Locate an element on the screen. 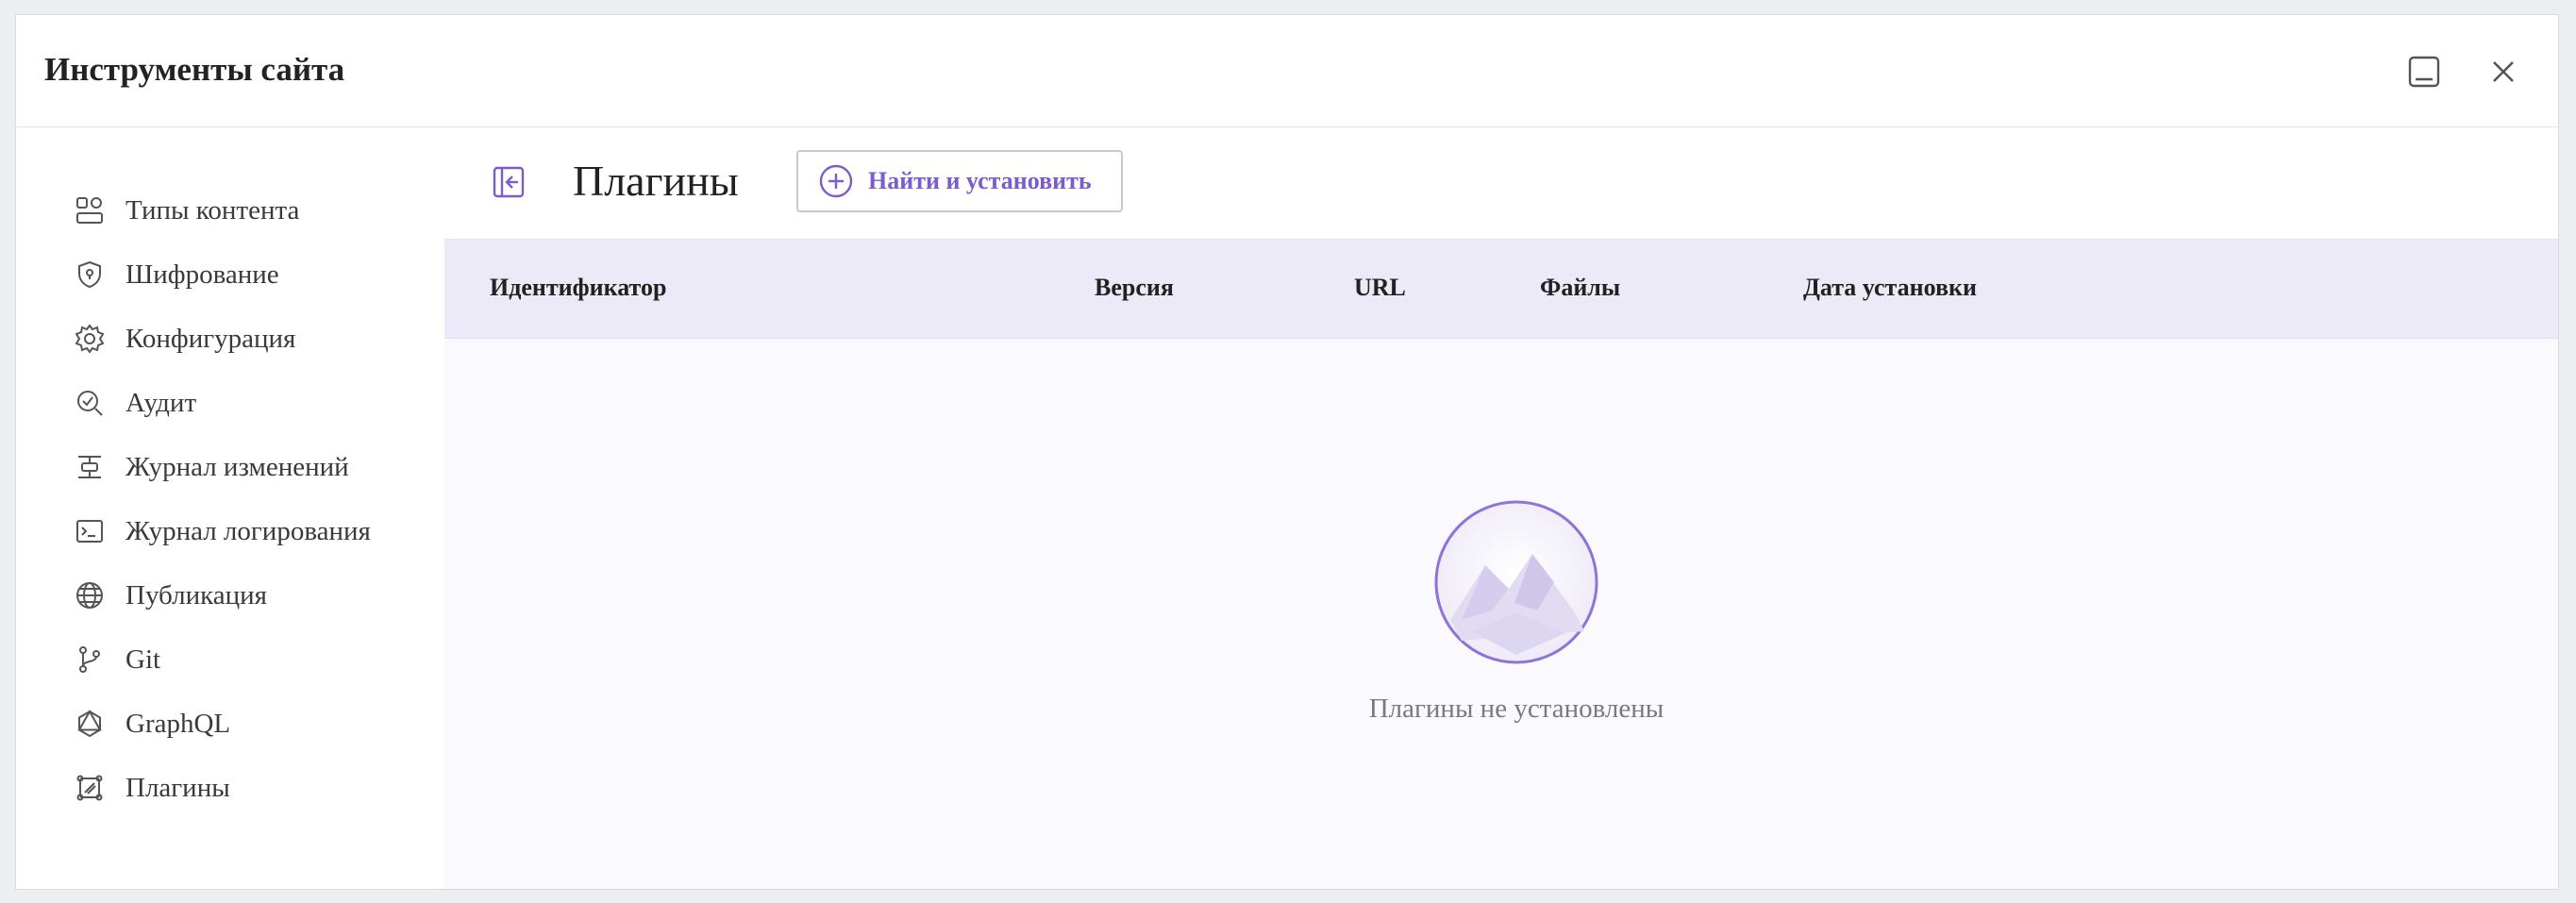 Image resolution: width=2576 pixels, height=903 pixels. sidebar-item-configuration: Конфигурация is located at coordinates (230, 339).